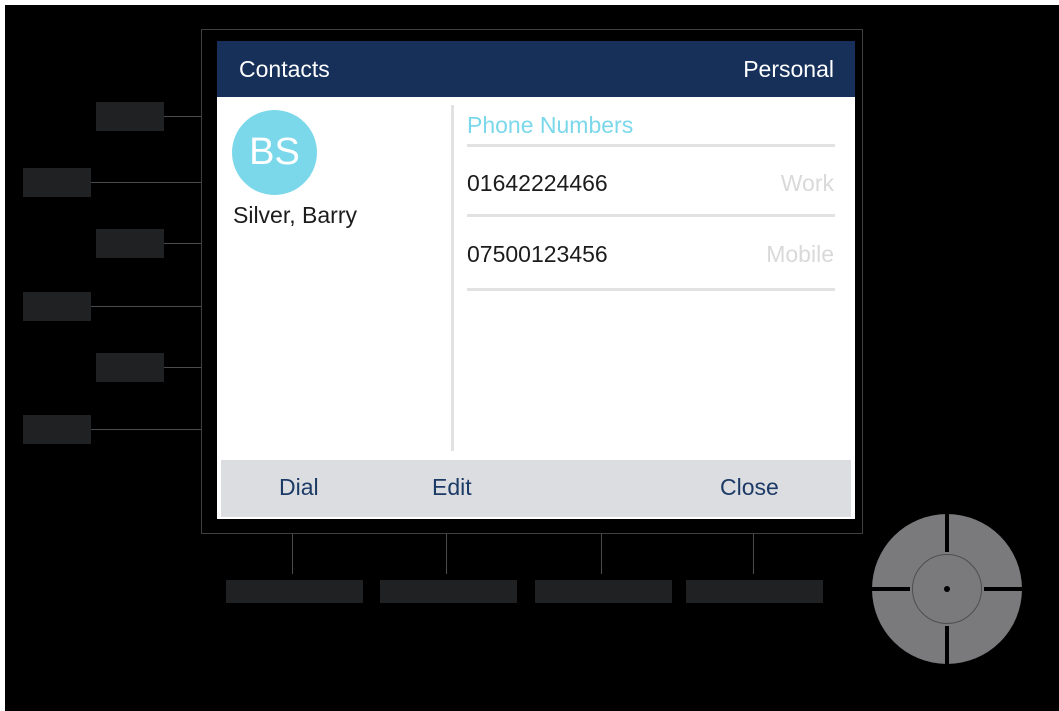  I want to click on contact-name: Silver, Barry, so click(295, 215).